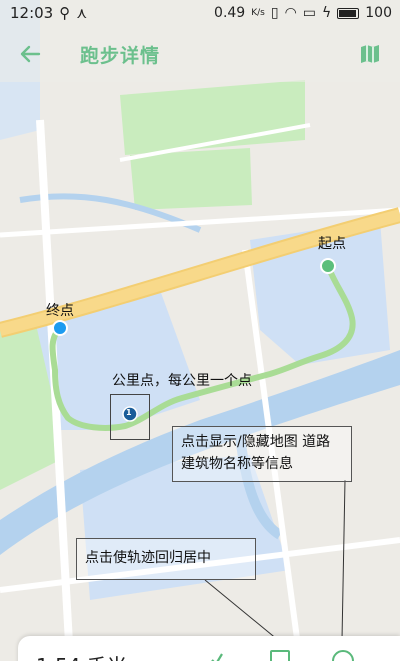 The height and width of the screenshot is (661, 400). What do you see at coordinates (82, 13) in the screenshot?
I see `share-icon: ⋏` at bounding box center [82, 13].